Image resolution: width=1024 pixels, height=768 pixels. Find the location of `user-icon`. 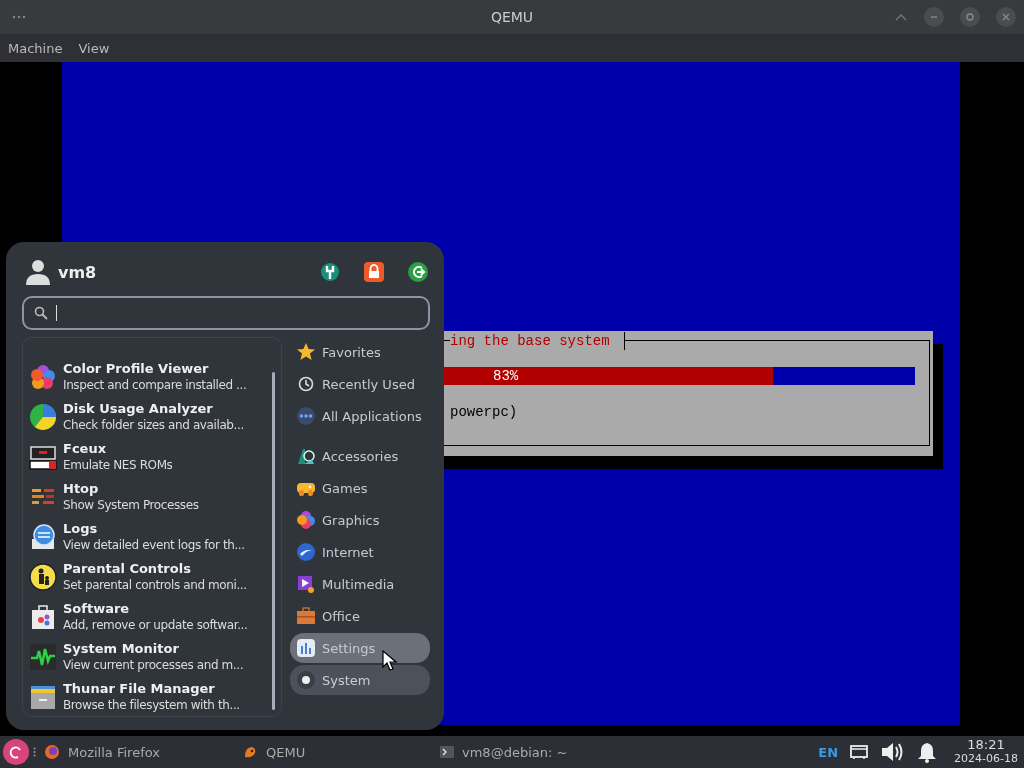

user-icon is located at coordinates (38, 272).